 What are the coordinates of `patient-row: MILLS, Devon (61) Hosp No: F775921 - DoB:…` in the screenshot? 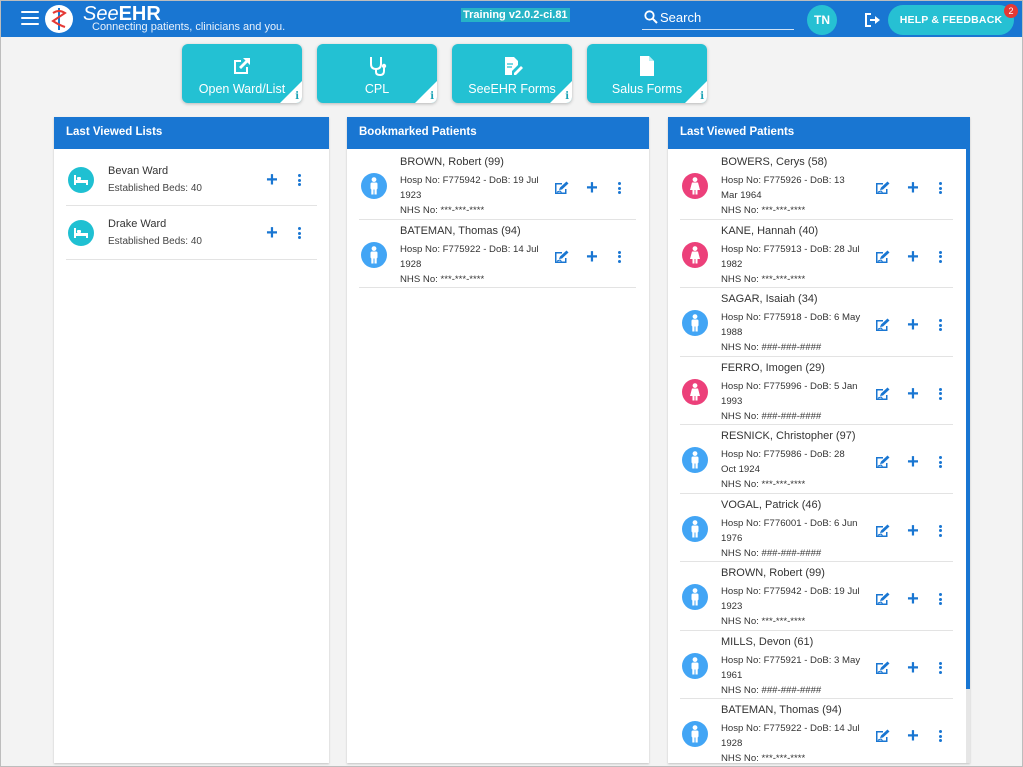 It's located at (816, 665).